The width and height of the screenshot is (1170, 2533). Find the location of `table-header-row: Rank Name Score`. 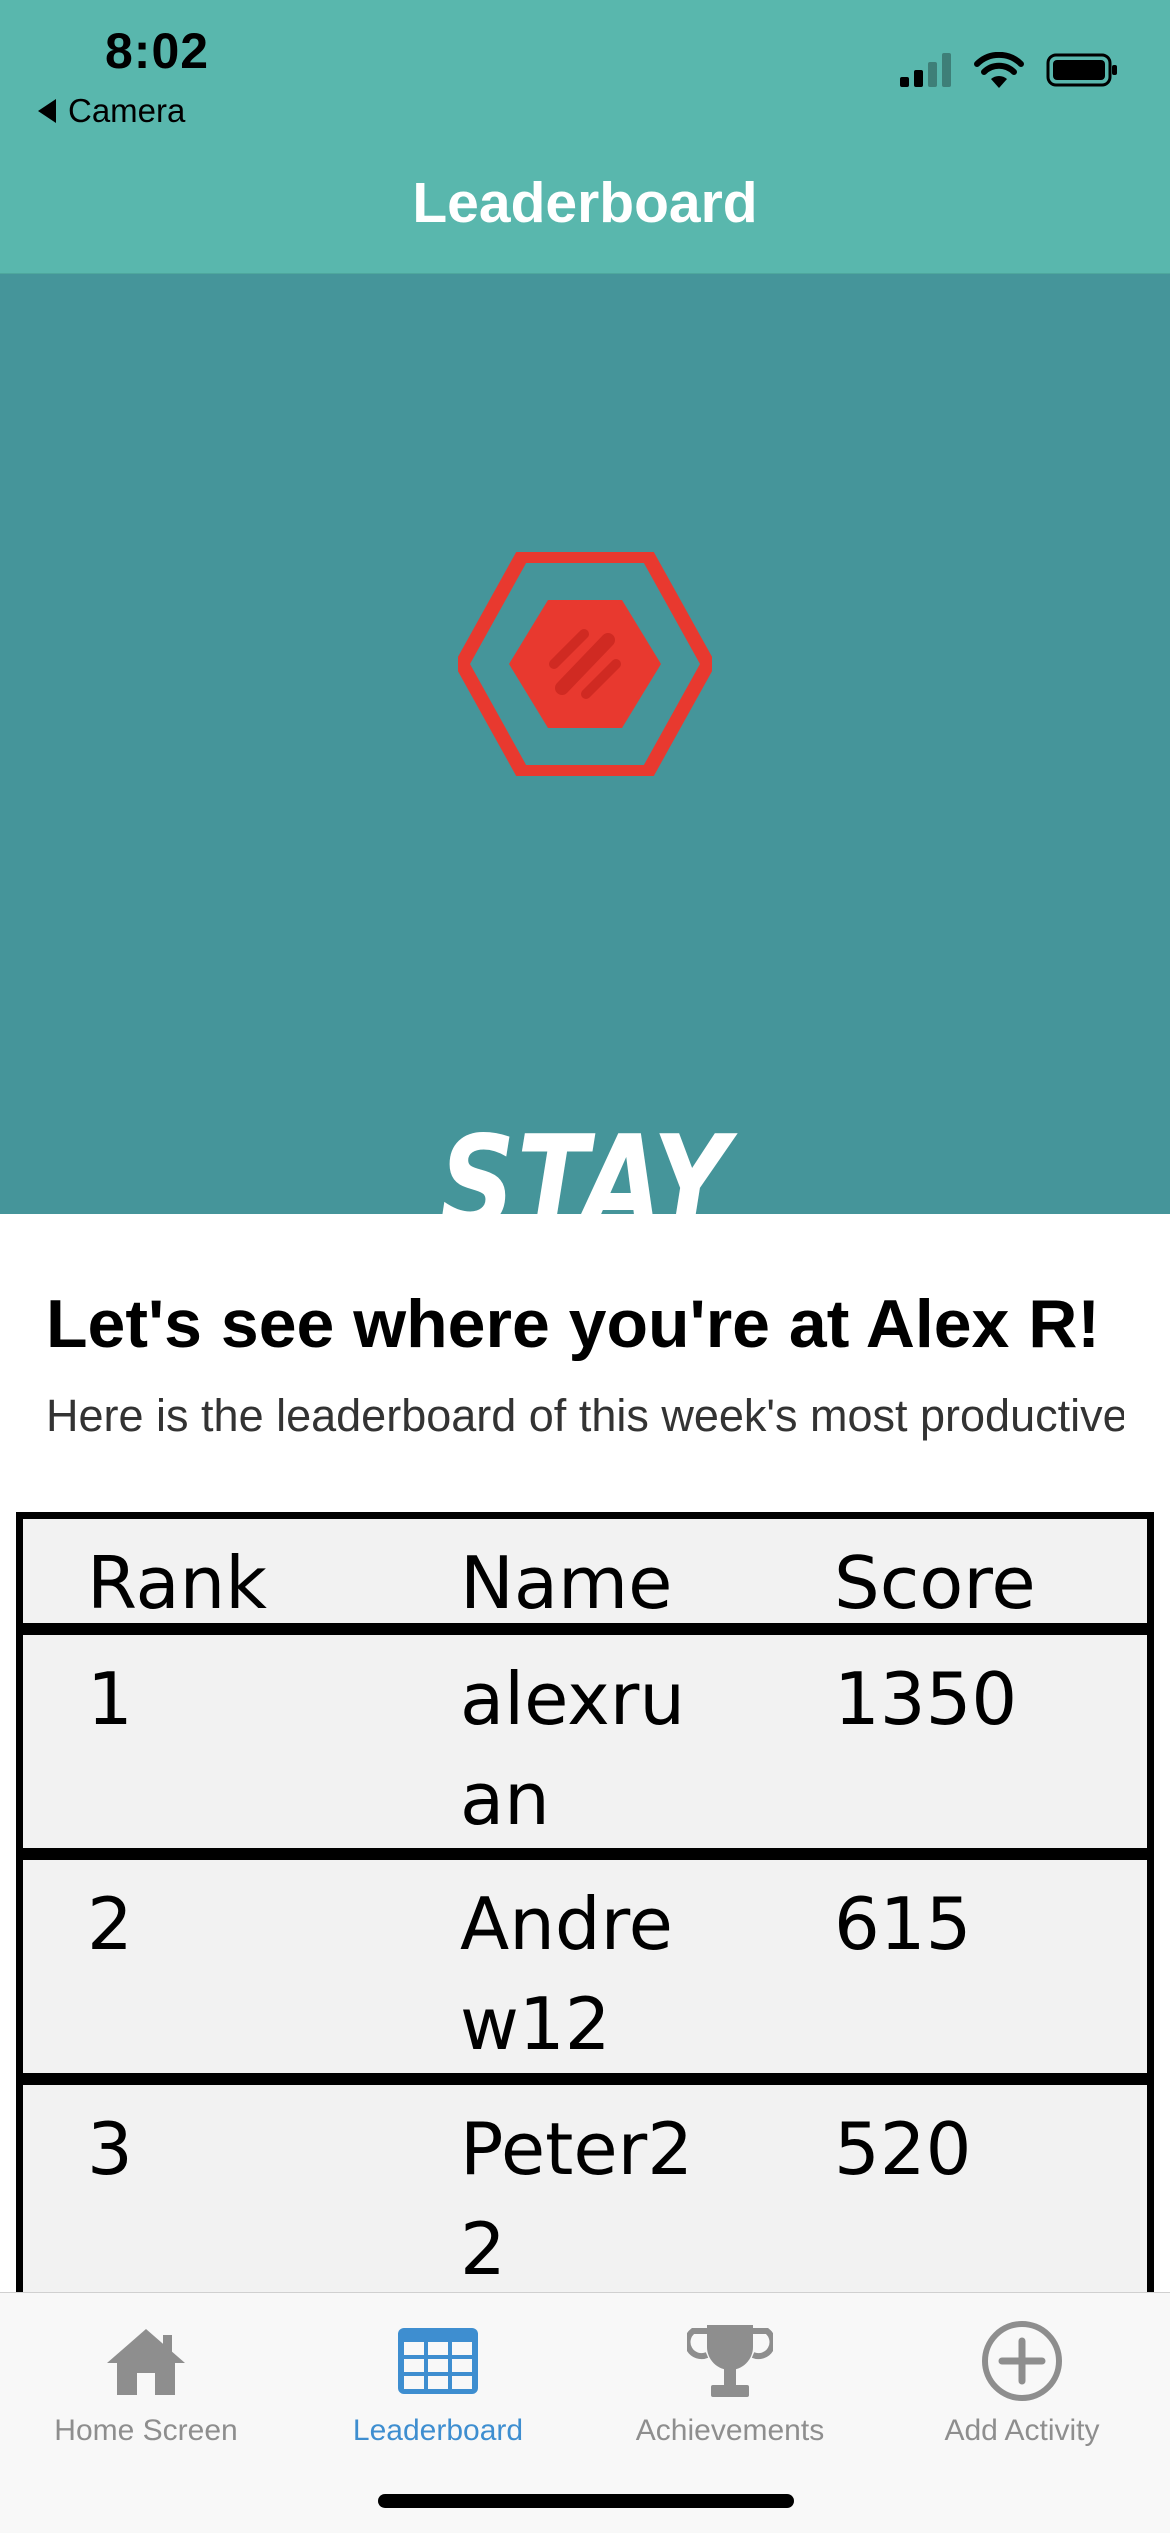

table-header-row: Rank Name Score is located at coordinates (585, 1577).